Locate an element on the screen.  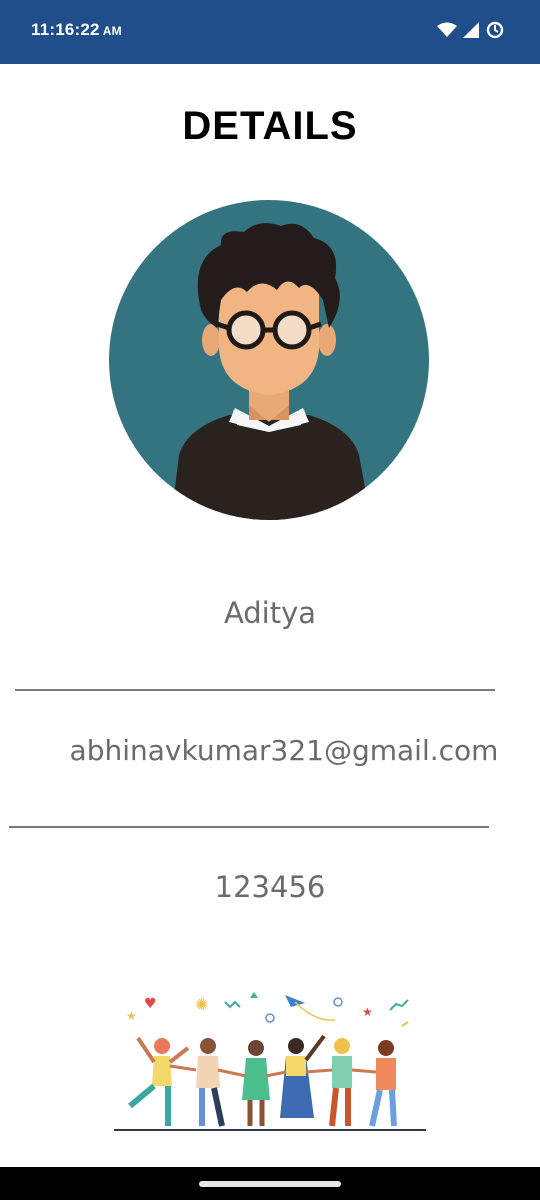
home-gesture-handle is located at coordinates (270, 1184).